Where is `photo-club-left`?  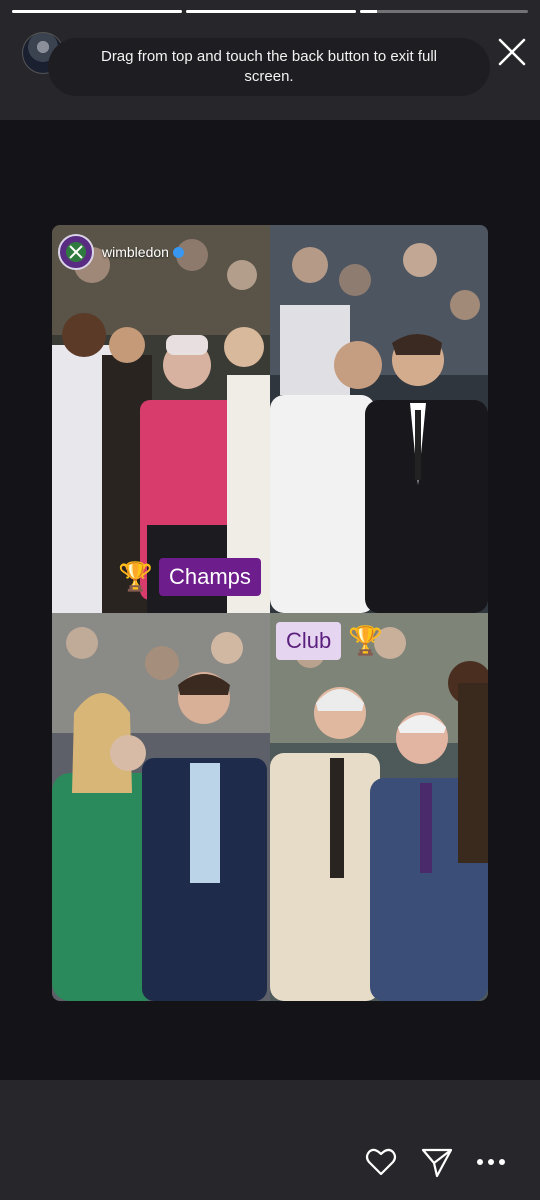
photo-club-left is located at coordinates (161, 807).